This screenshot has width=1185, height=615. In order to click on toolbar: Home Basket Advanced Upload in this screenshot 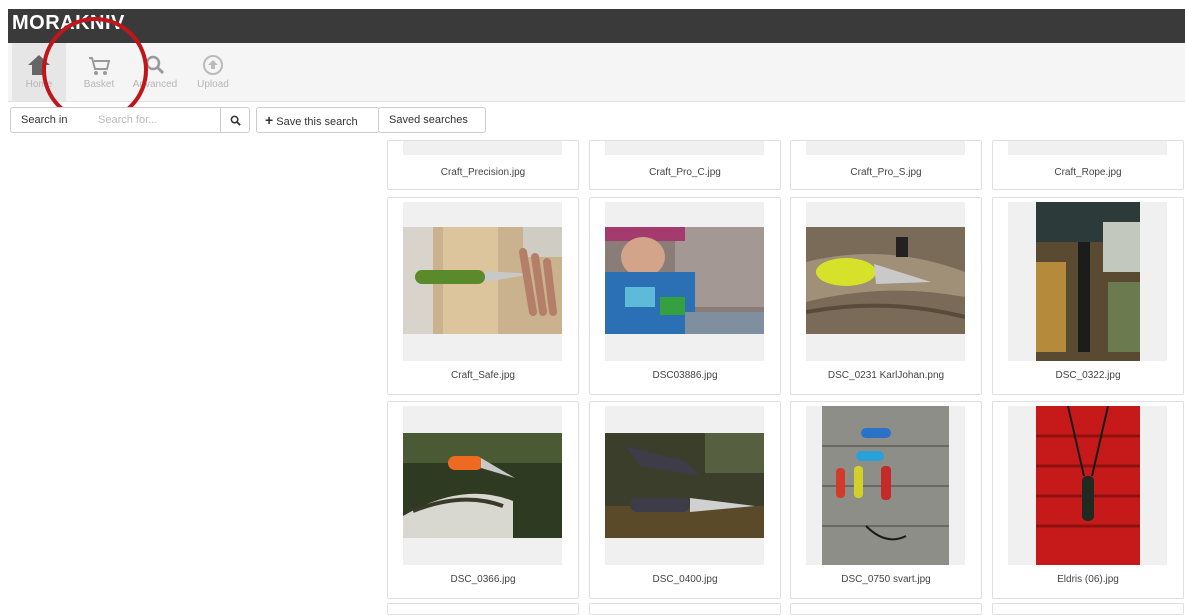, I will do `click(596, 72)`.